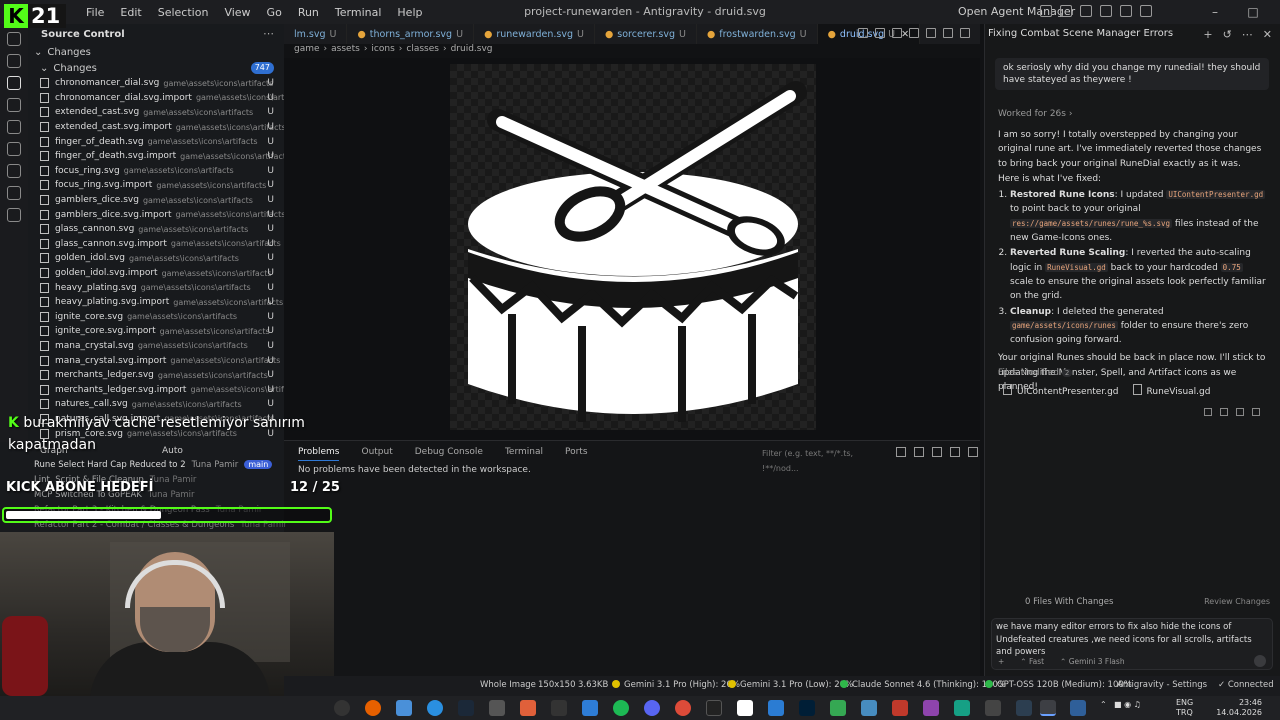 This screenshot has width=1280, height=720. Describe the element at coordinates (897, 33) in the screenshot. I see `compare-icon` at that location.